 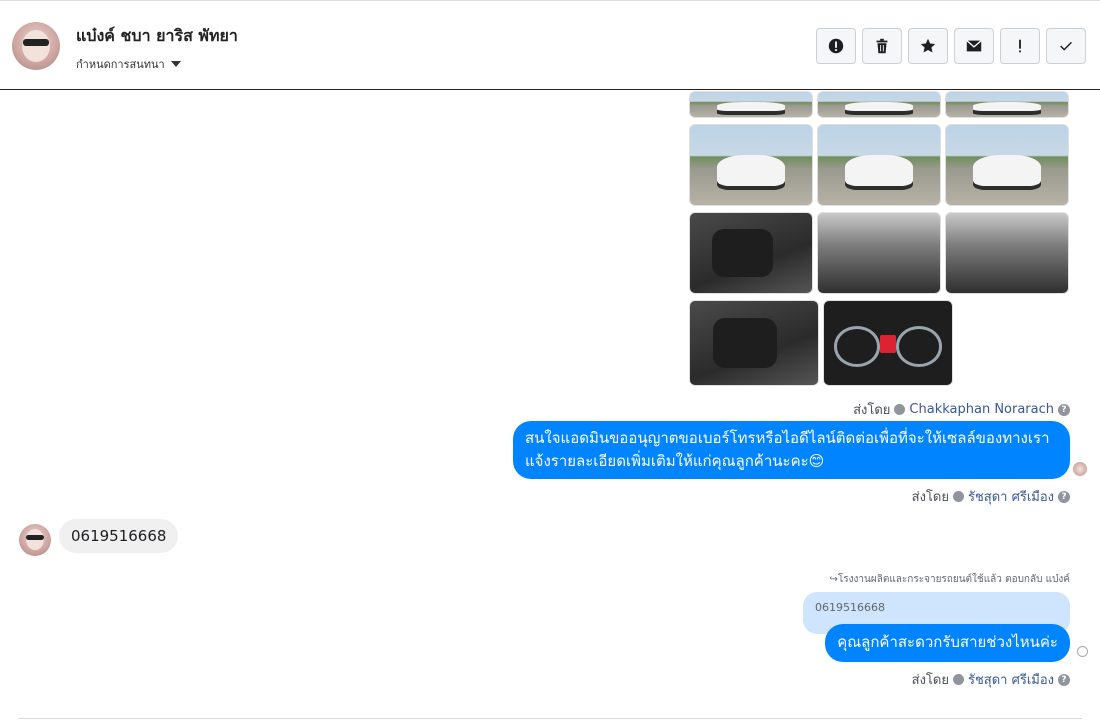 I want to click on sent-by-label: ส่งโดย Chakkaphan Norarach ?, so click(x=961, y=409).